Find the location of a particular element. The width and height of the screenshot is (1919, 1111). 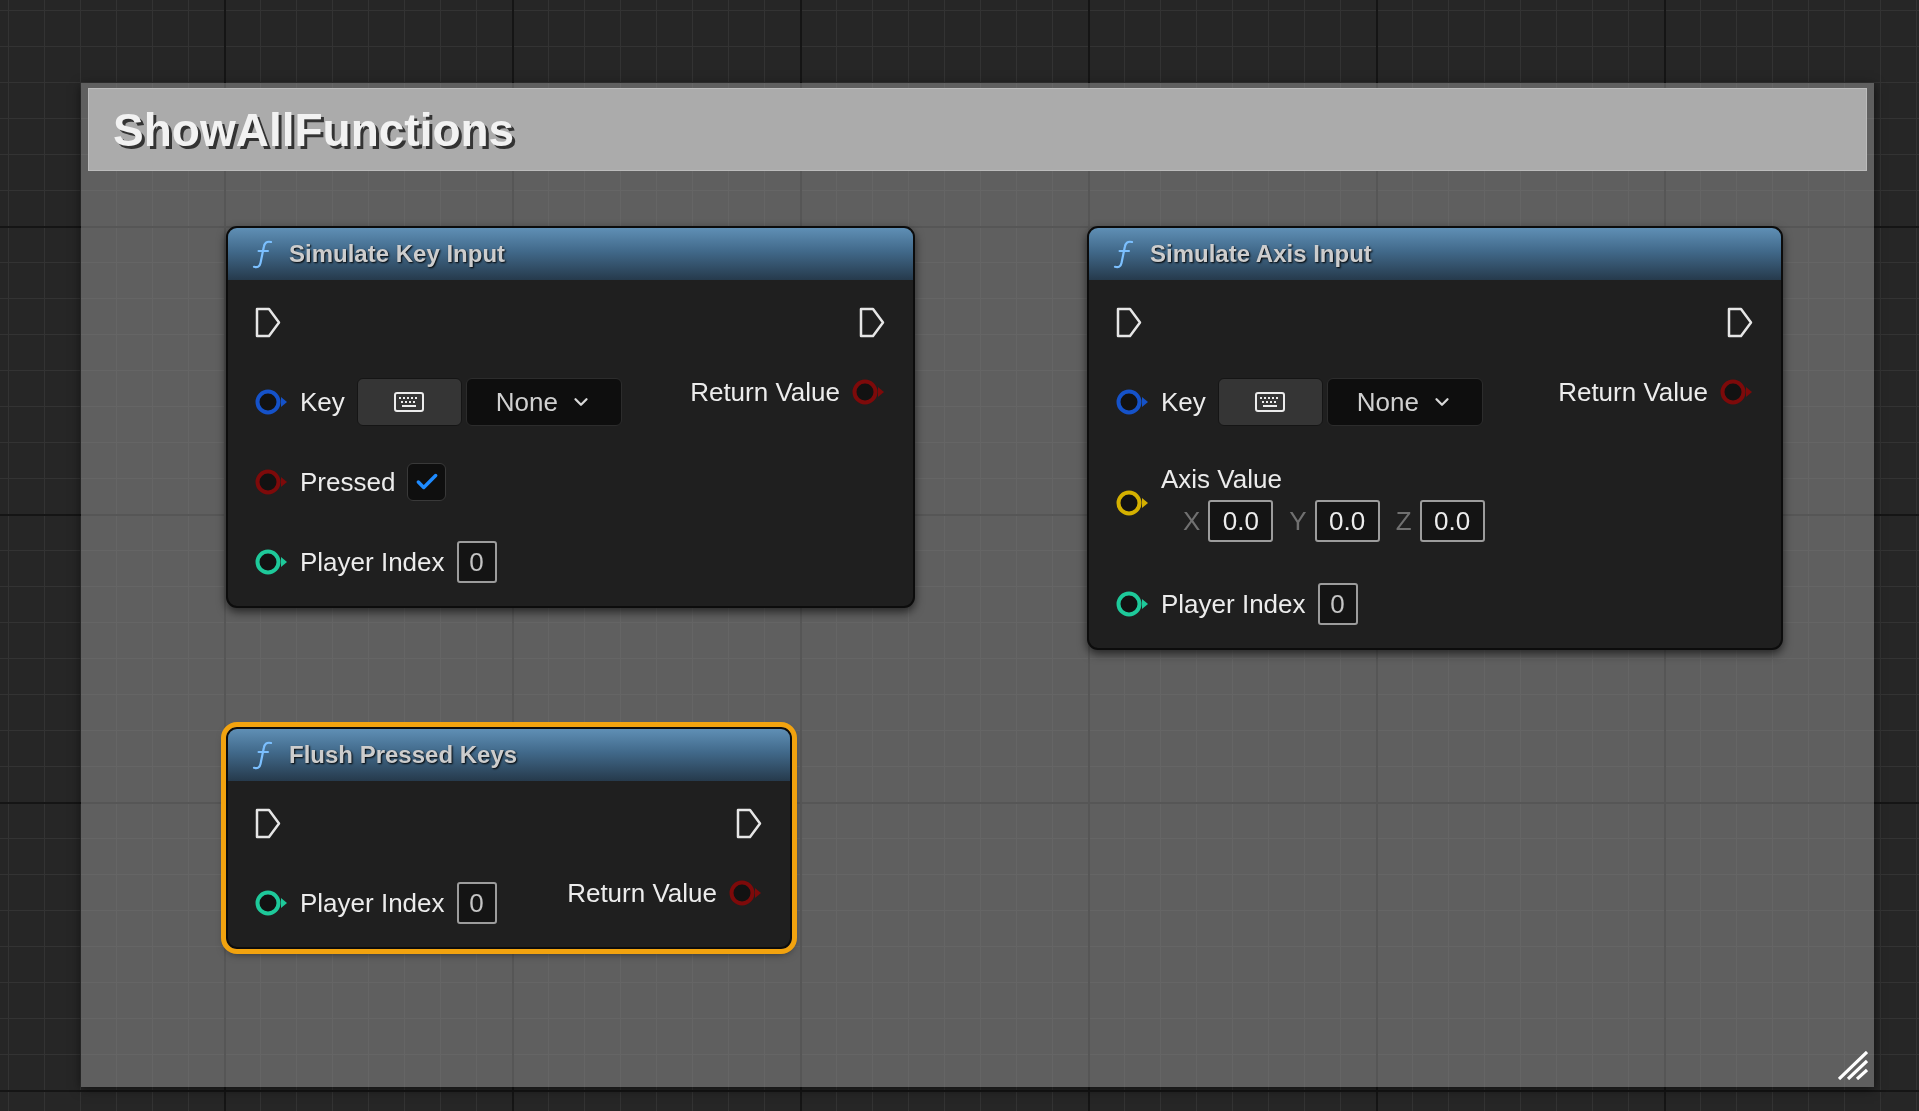

comment-title: ShowAllFunctions is located at coordinates (314, 129).